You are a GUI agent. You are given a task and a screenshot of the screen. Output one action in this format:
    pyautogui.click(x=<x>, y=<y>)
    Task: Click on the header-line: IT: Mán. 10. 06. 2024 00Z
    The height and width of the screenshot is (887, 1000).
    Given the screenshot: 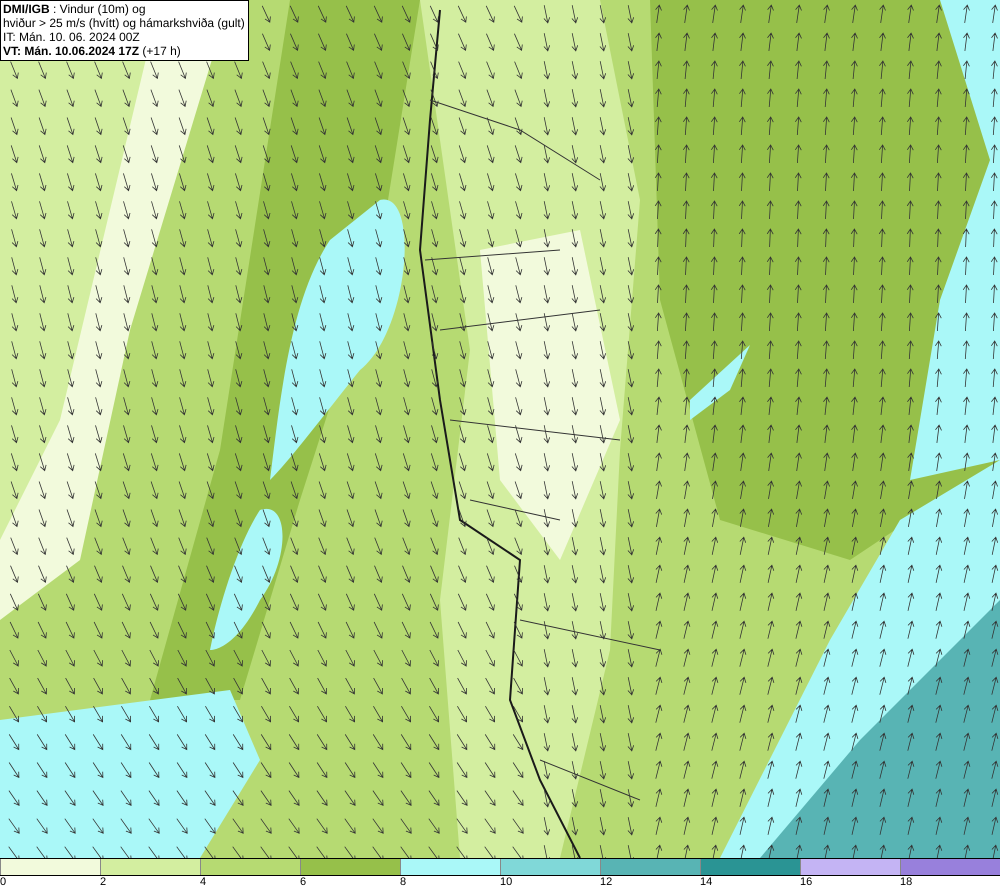 What is the action you would take?
    pyautogui.click(x=72, y=37)
    